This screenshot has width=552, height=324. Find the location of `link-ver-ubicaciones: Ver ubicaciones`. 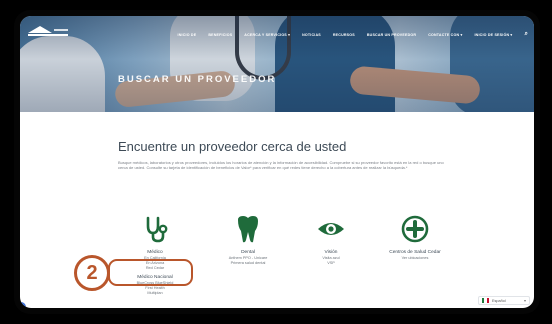

link-ver-ubicaciones: Ver ubicaciones is located at coordinates (415, 258).